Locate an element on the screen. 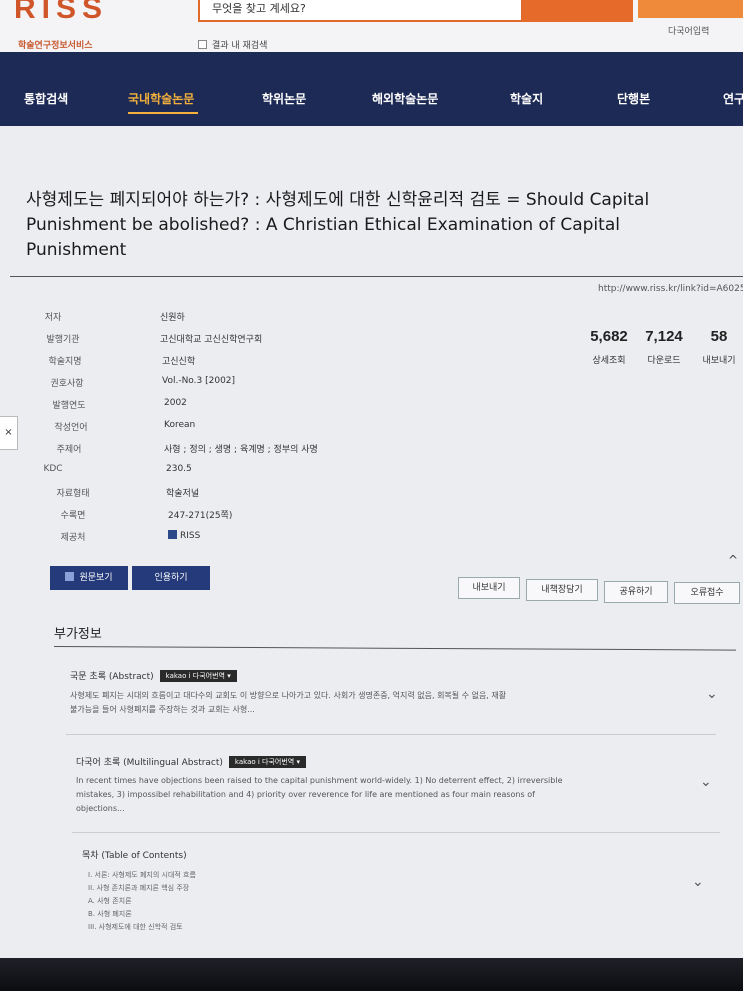  stat-exports-label: 내보내기 is located at coordinates (719, 361).